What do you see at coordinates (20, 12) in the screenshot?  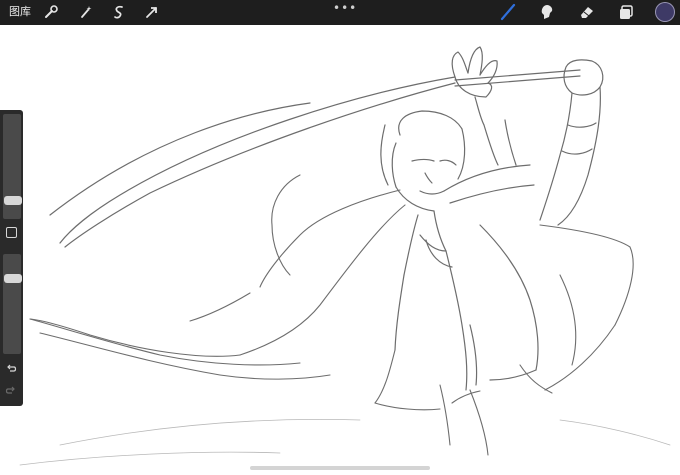 I see `gallery-button: 图库` at bounding box center [20, 12].